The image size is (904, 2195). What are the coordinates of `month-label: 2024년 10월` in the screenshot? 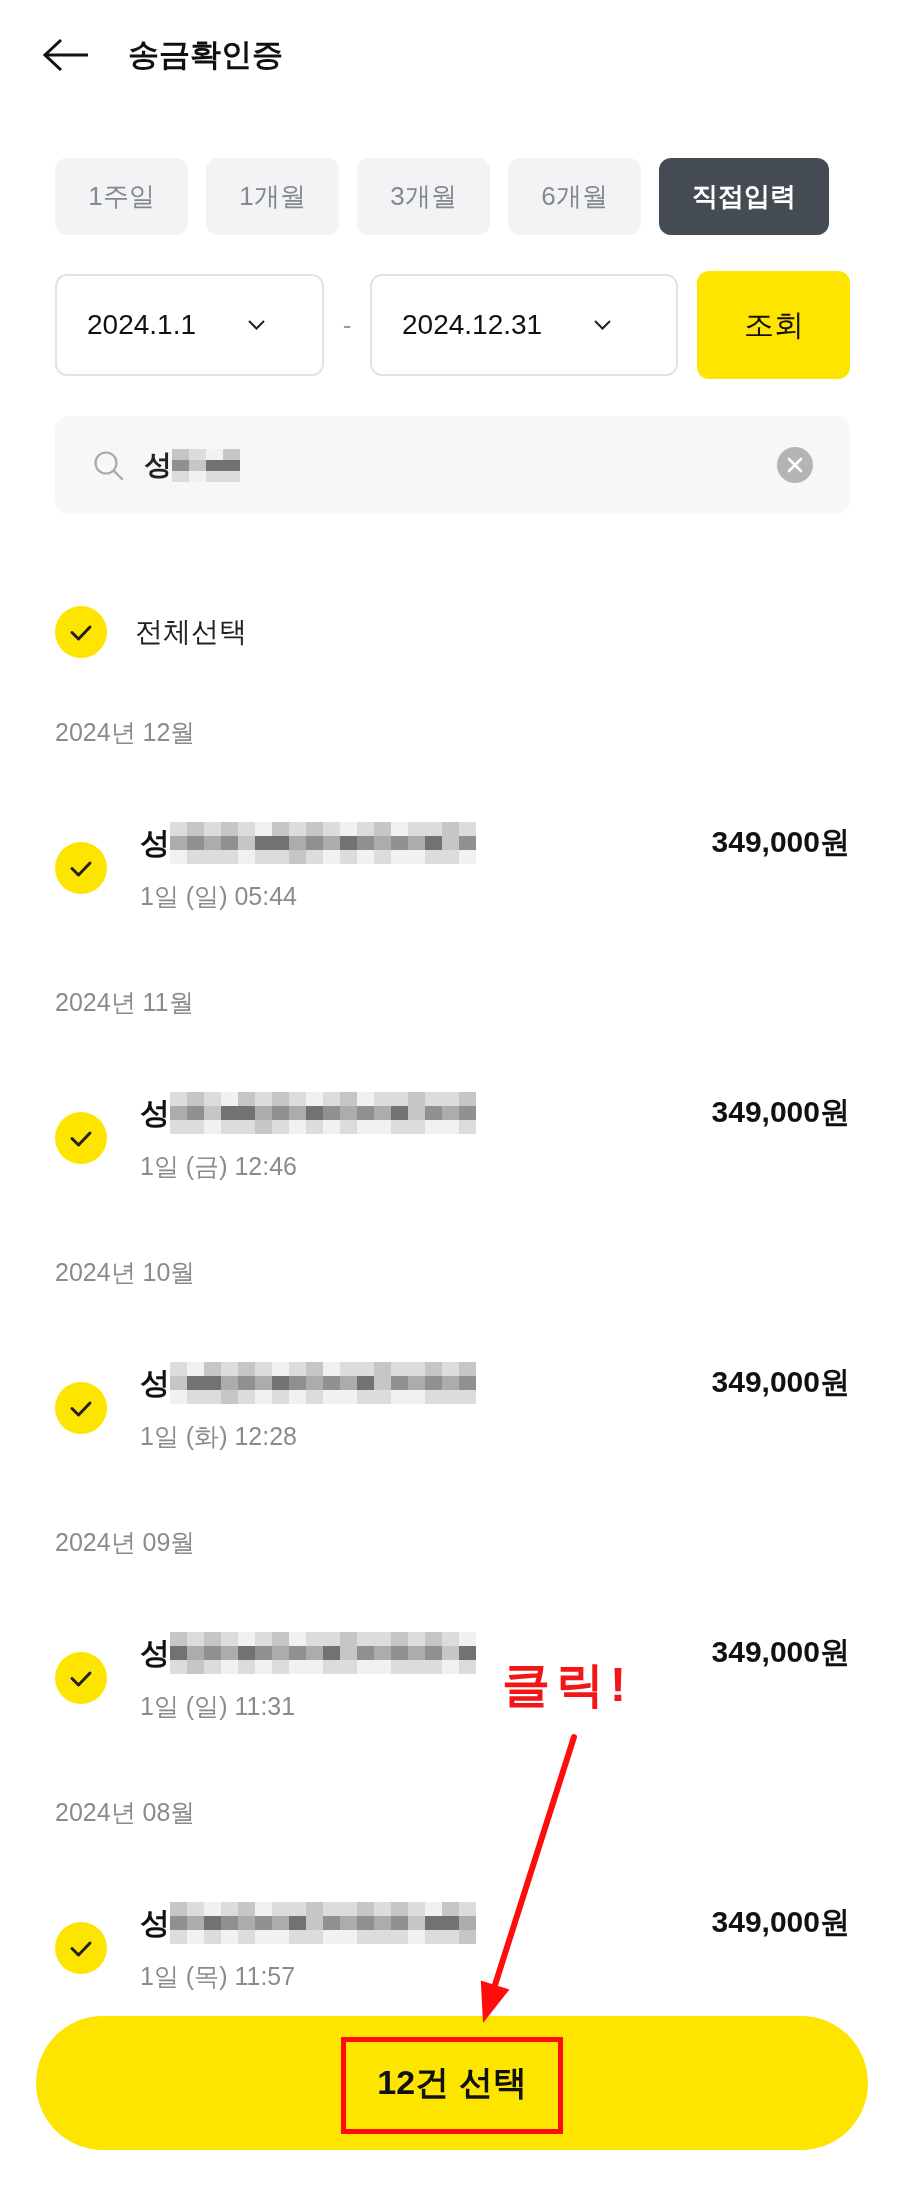 It's located at (126, 1272).